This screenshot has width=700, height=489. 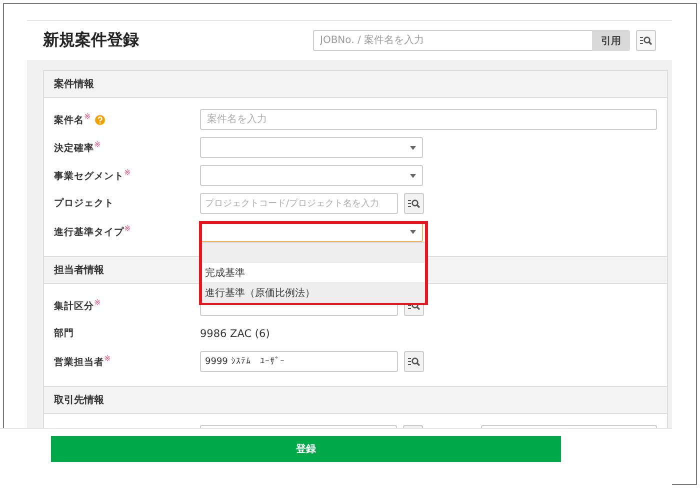 What do you see at coordinates (99, 119) in the screenshot?
I see `help-icon` at bounding box center [99, 119].